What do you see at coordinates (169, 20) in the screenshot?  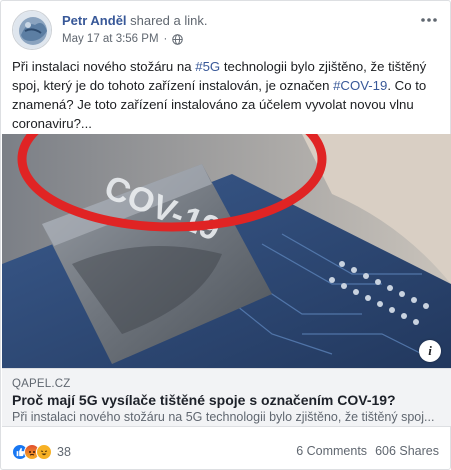 I see `shared-action-text: shared a link.` at bounding box center [169, 20].